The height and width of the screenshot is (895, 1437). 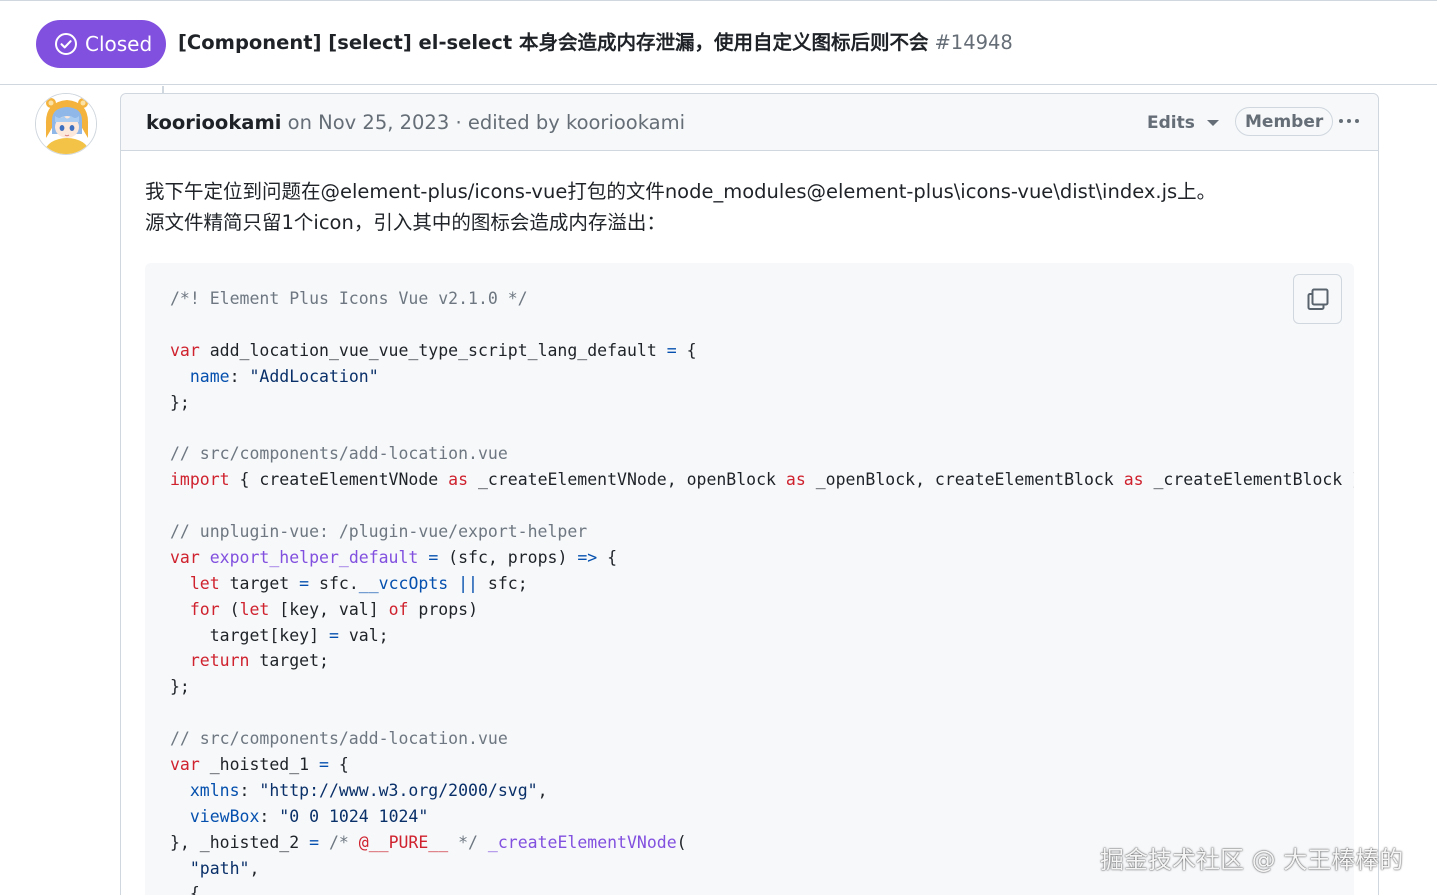 What do you see at coordinates (463, 842) in the screenshot?
I see `code-token: */` at bounding box center [463, 842].